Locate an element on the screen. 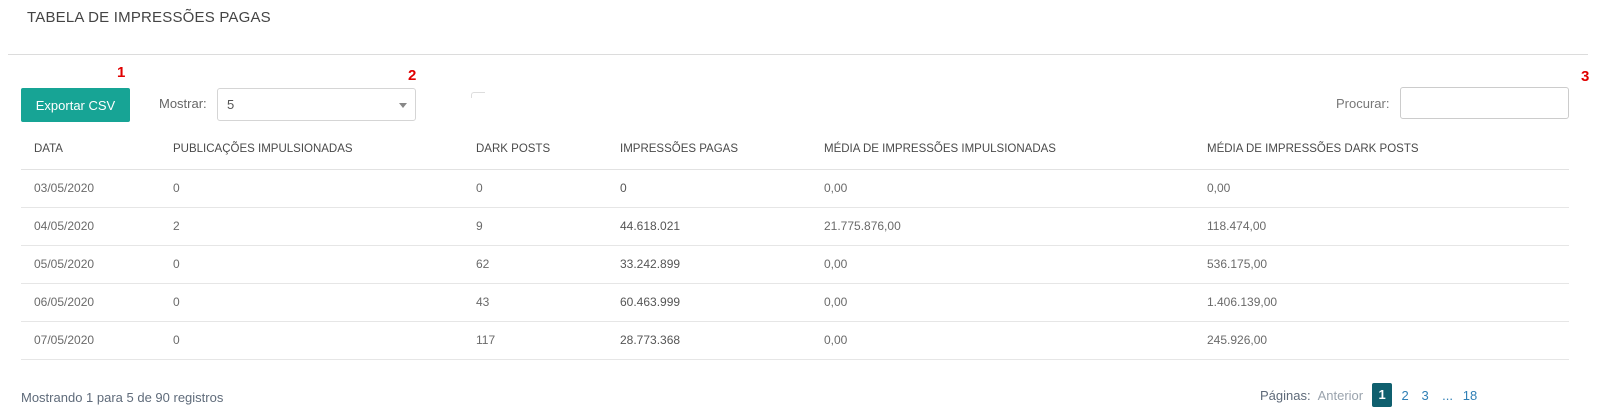 The height and width of the screenshot is (414, 1600). column-header-date: DATA is located at coordinates (90, 150).